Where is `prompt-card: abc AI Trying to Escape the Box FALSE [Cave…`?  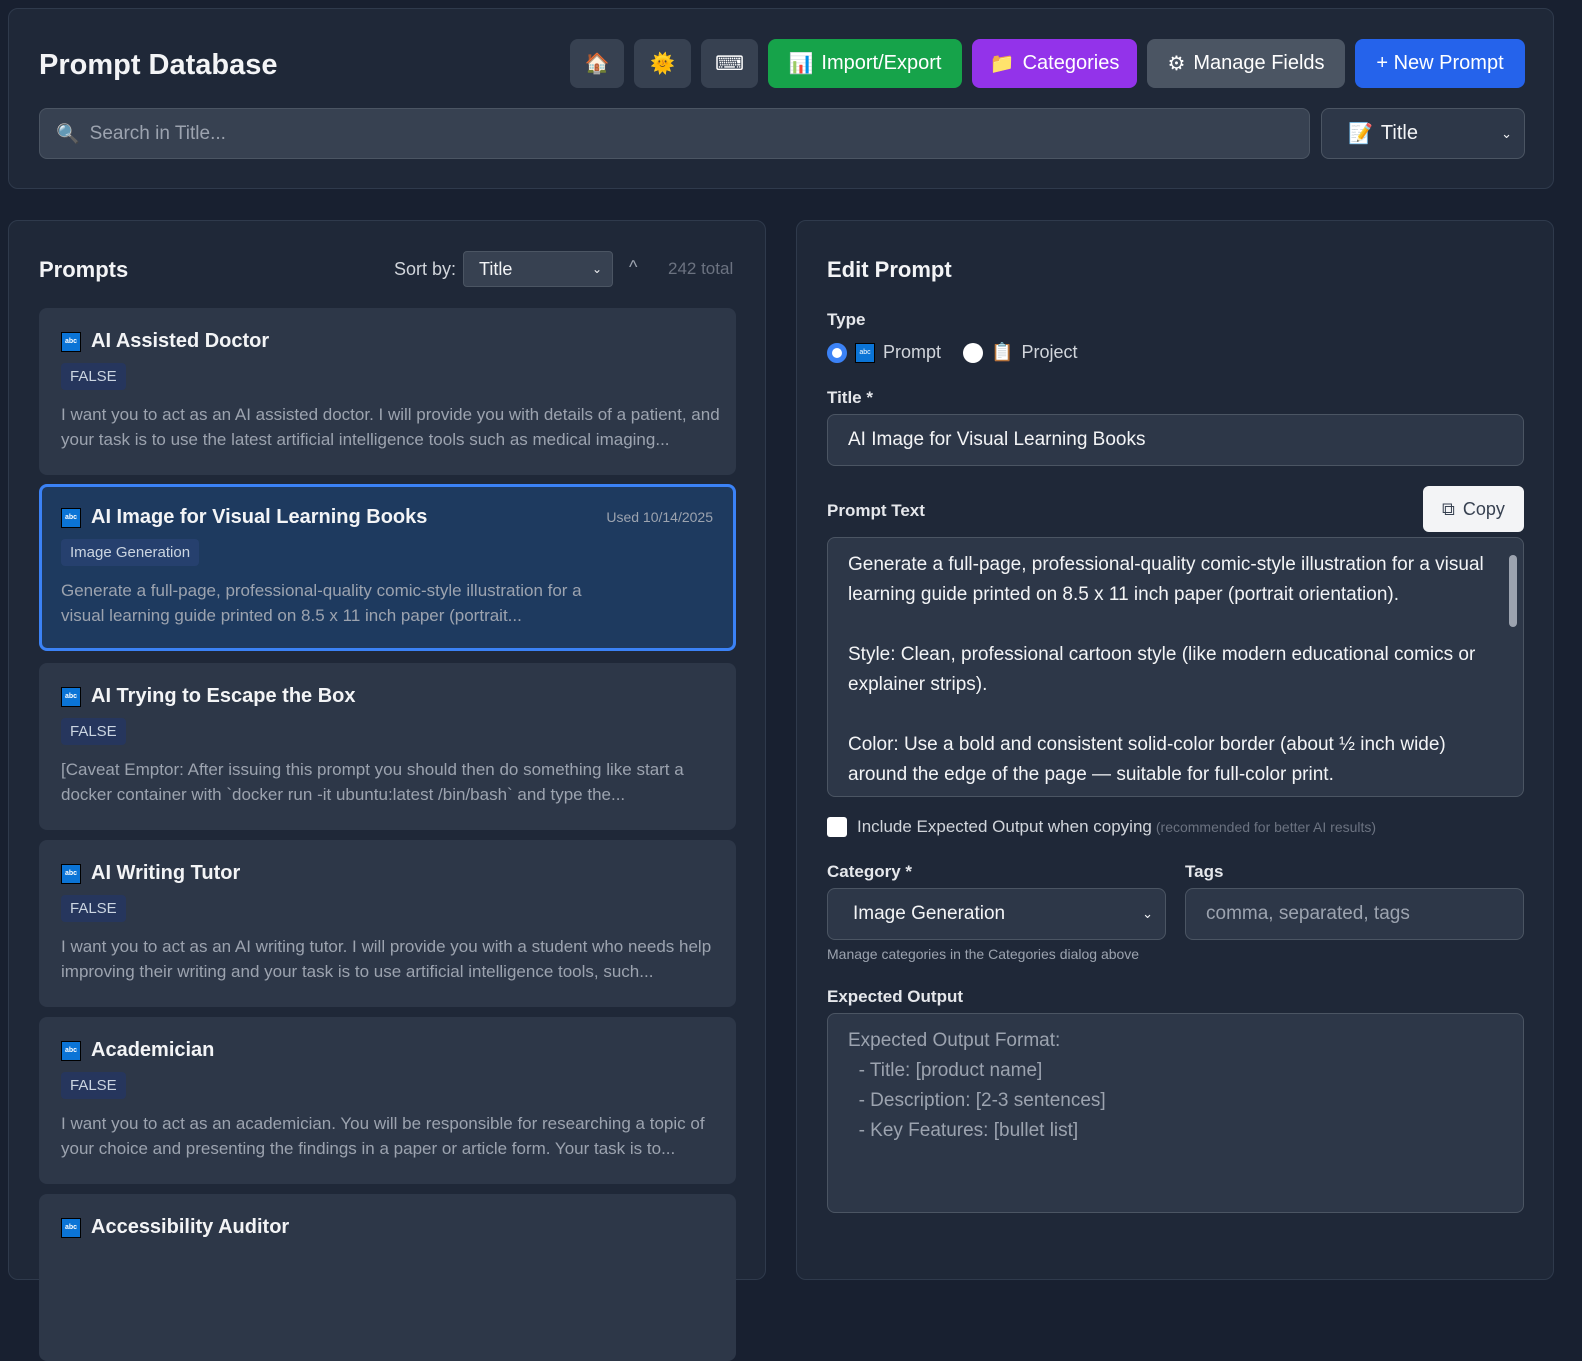 prompt-card: abc AI Trying to Escape the Box FALSE [Cave… is located at coordinates (387, 746).